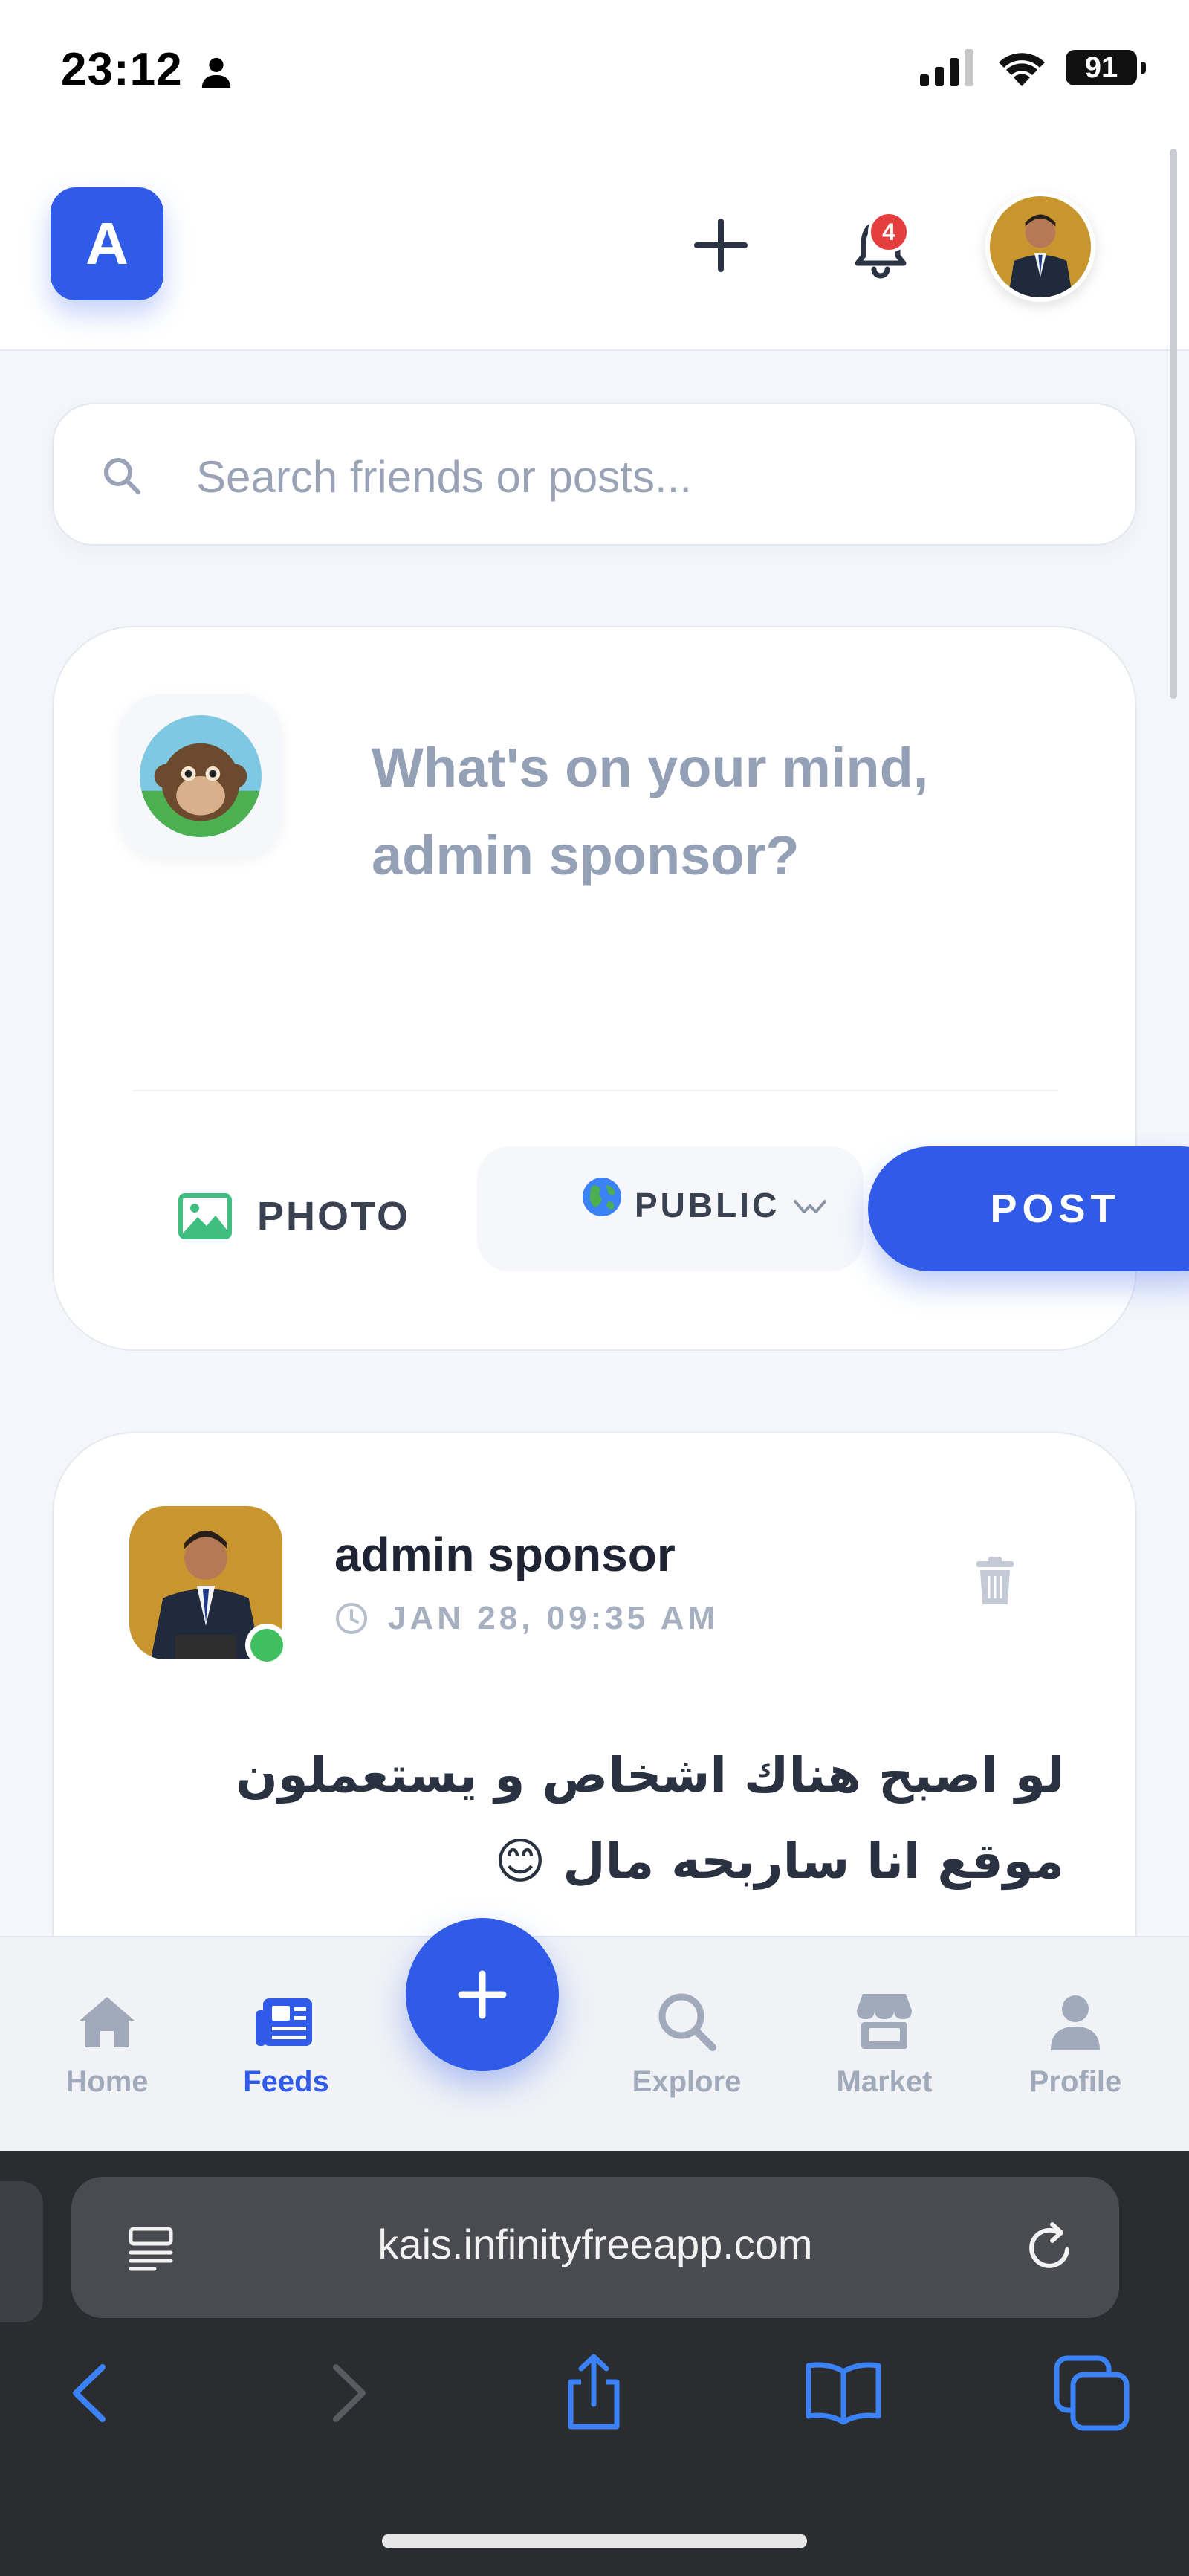  I want to click on composer-avatar, so click(201, 776).